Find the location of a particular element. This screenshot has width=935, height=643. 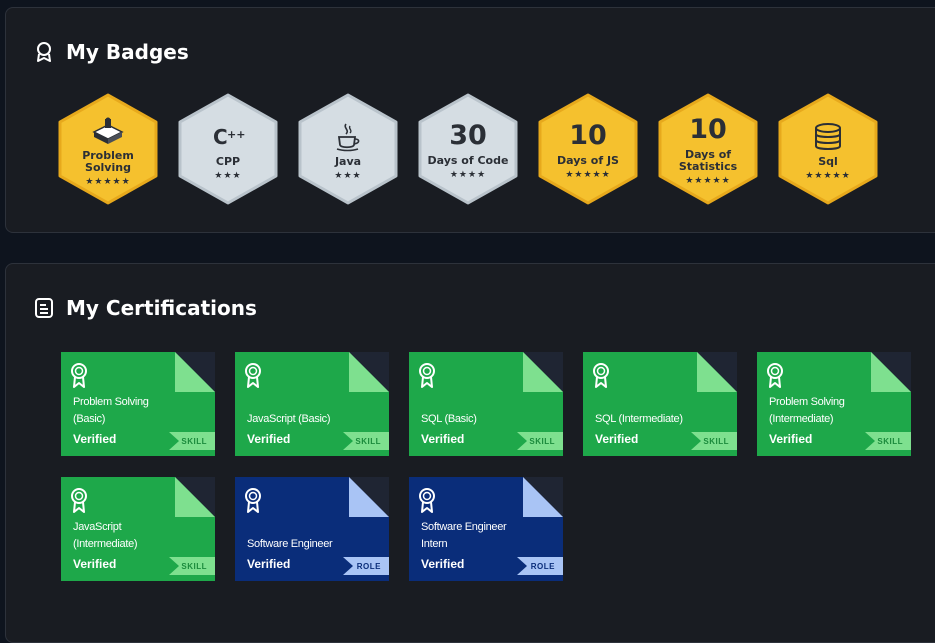

svg-text: C is located at coordinates (220, 137).